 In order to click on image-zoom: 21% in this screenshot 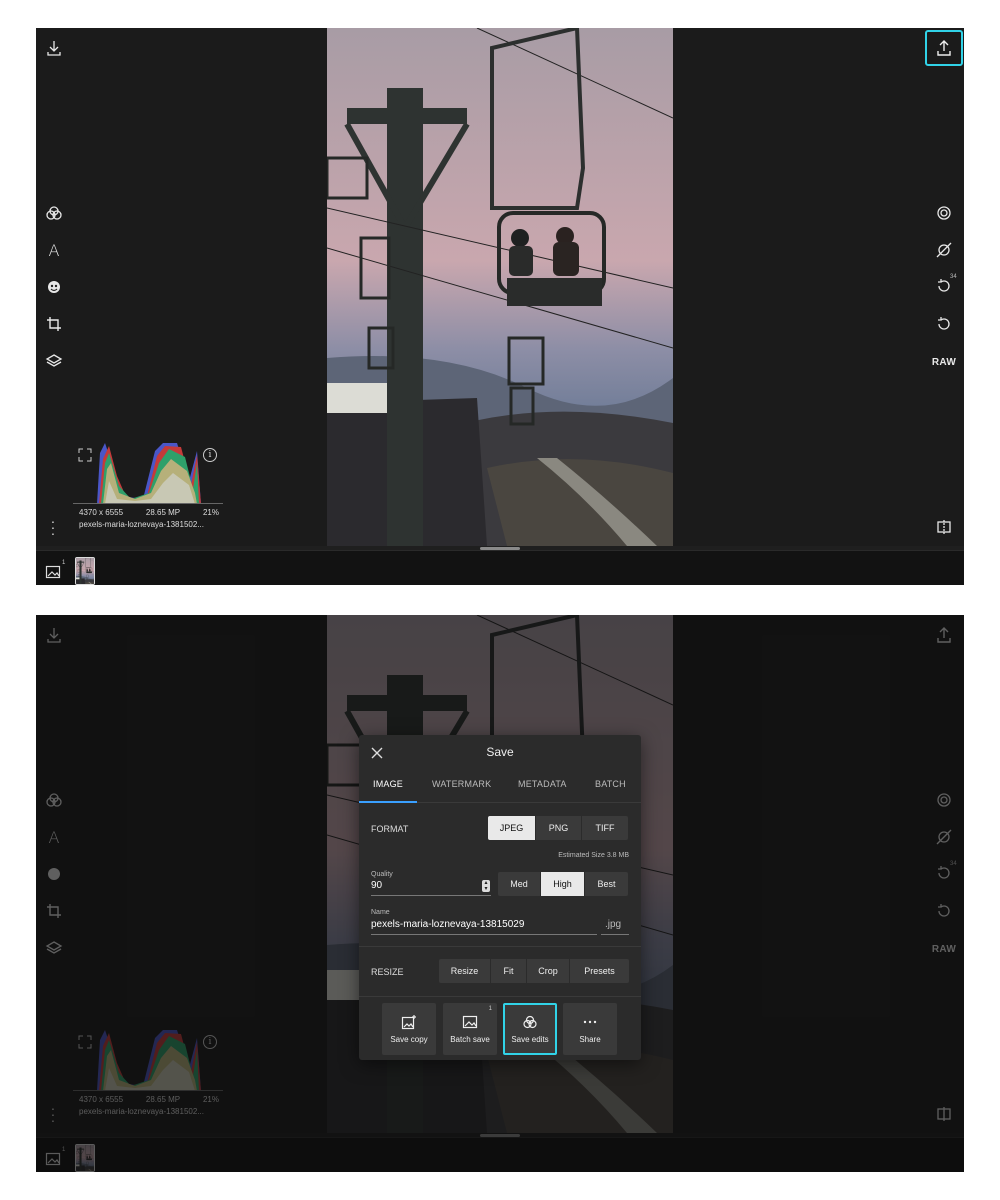, I will do `click(210, 512)`.